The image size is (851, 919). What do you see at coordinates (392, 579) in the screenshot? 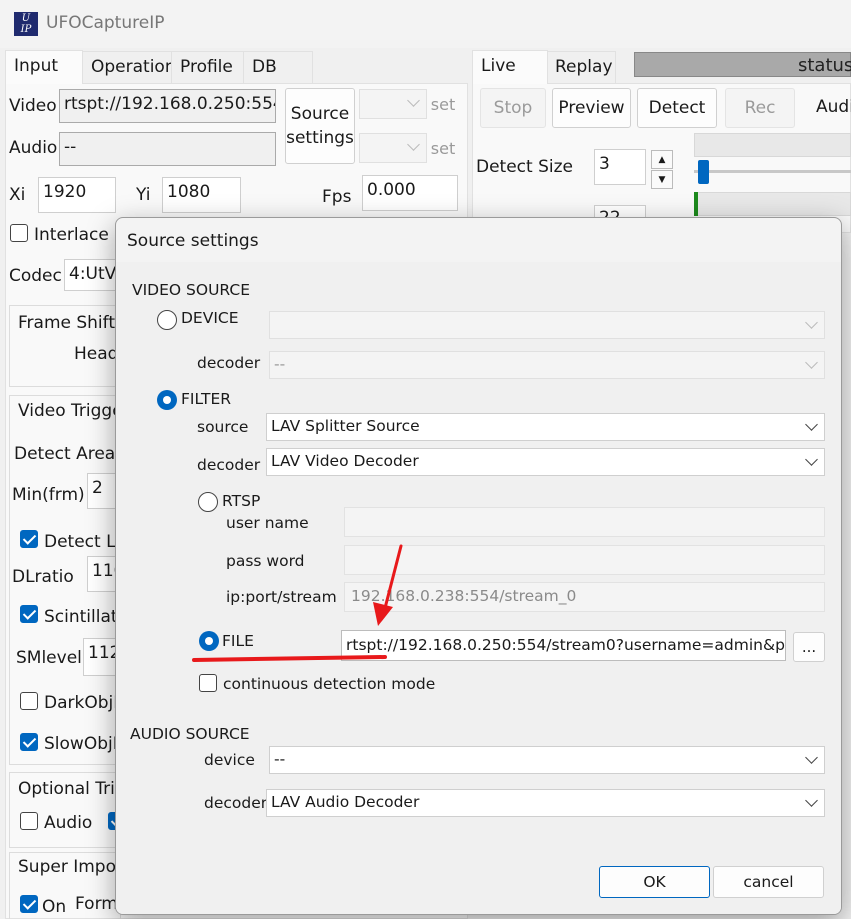
I see `annotation-arrow-shaft` at bounding box center [392, 579].